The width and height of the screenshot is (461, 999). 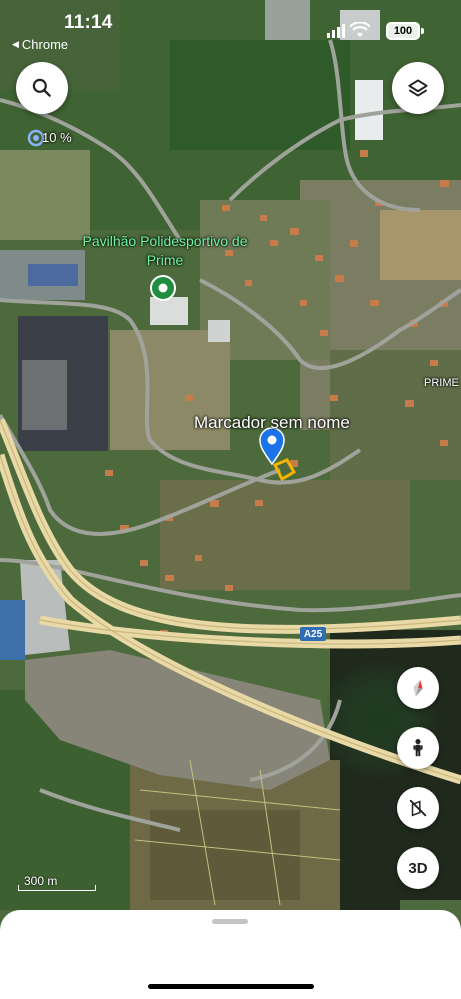 I want to click on layers-button, so click(x=418, y=88).